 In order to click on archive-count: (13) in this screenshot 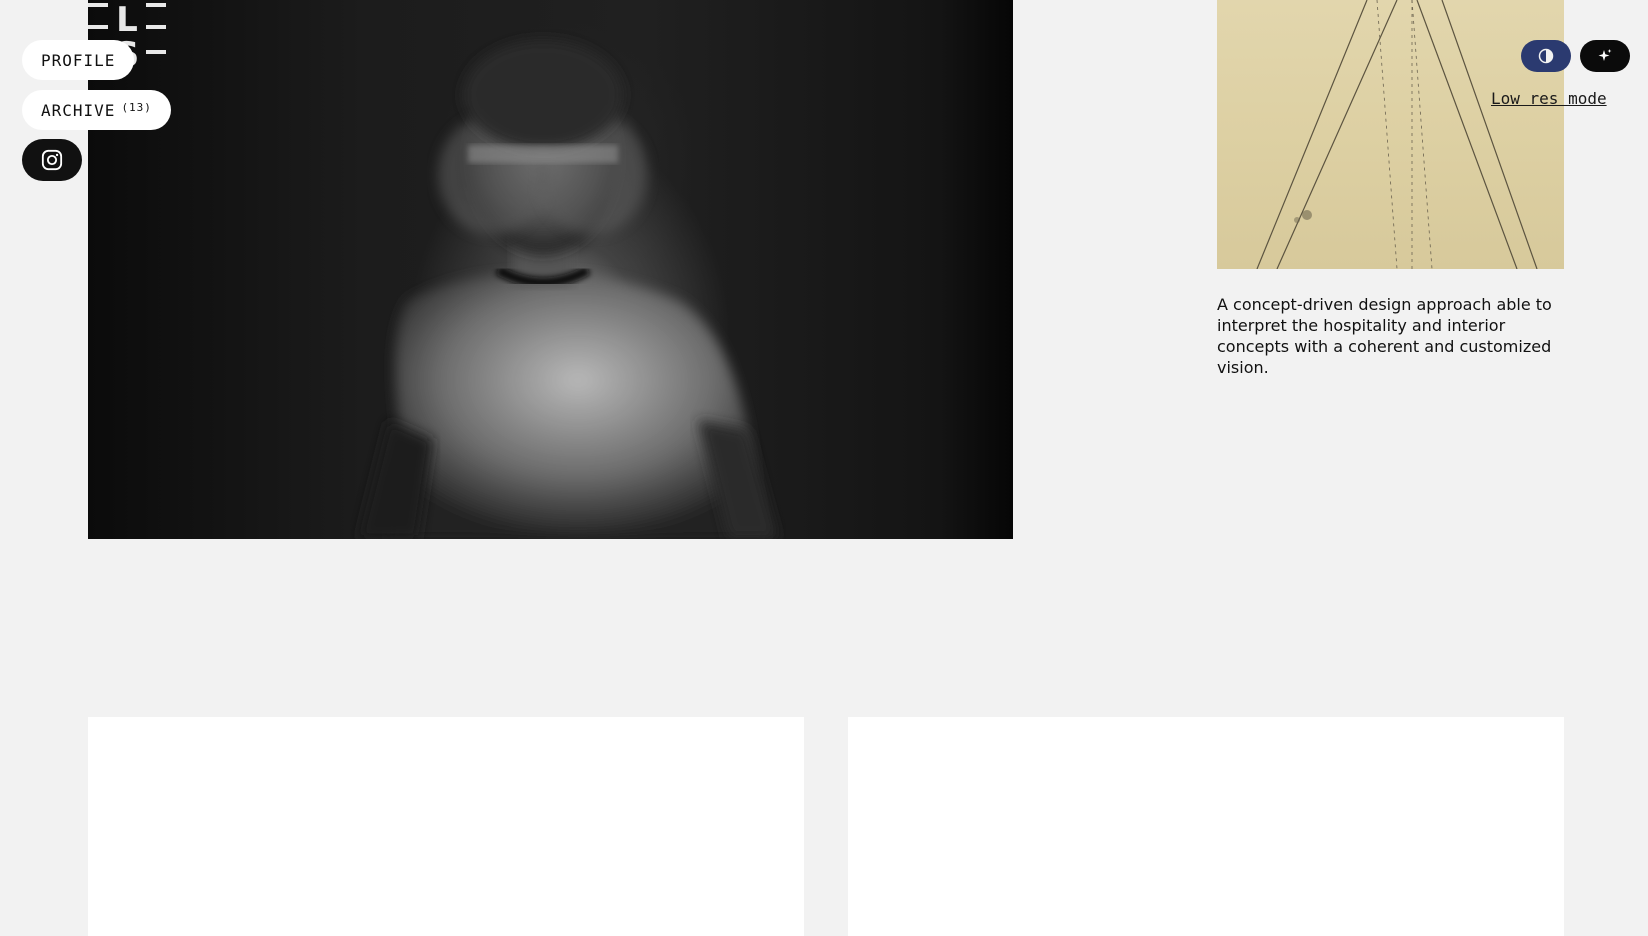, I will do `click(136, 107)`.